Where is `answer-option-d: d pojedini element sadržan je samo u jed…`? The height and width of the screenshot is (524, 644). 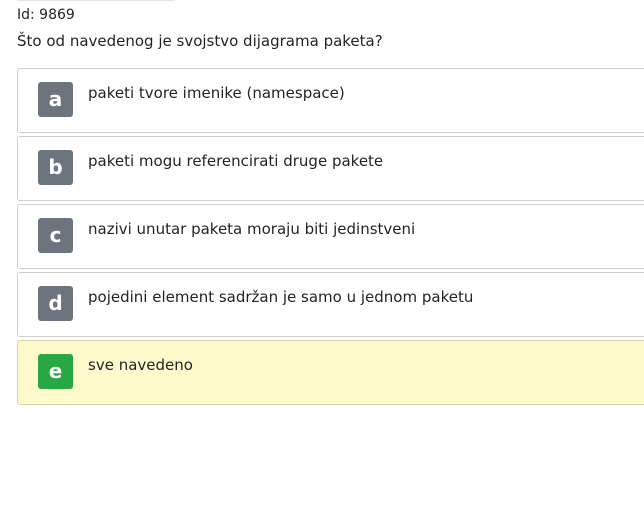 answer-option-d: d pojedini element sadržan je samo u jed… is located at coordinates (330, 304).